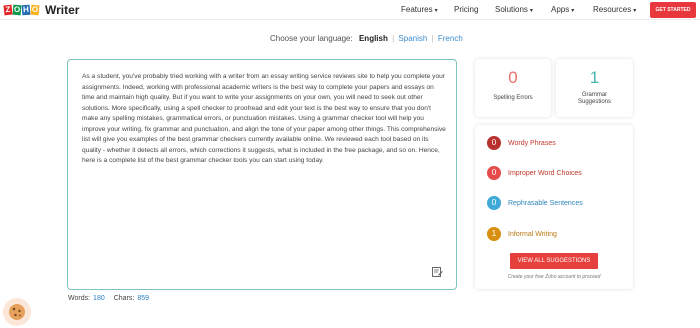 The width and height of the screenshot is (700, 328). What do you see at coordinates (545, 203) in the screenshot?
I see `suggestion-label: Rephrasable Sentences` at bounding box center [545, 203].